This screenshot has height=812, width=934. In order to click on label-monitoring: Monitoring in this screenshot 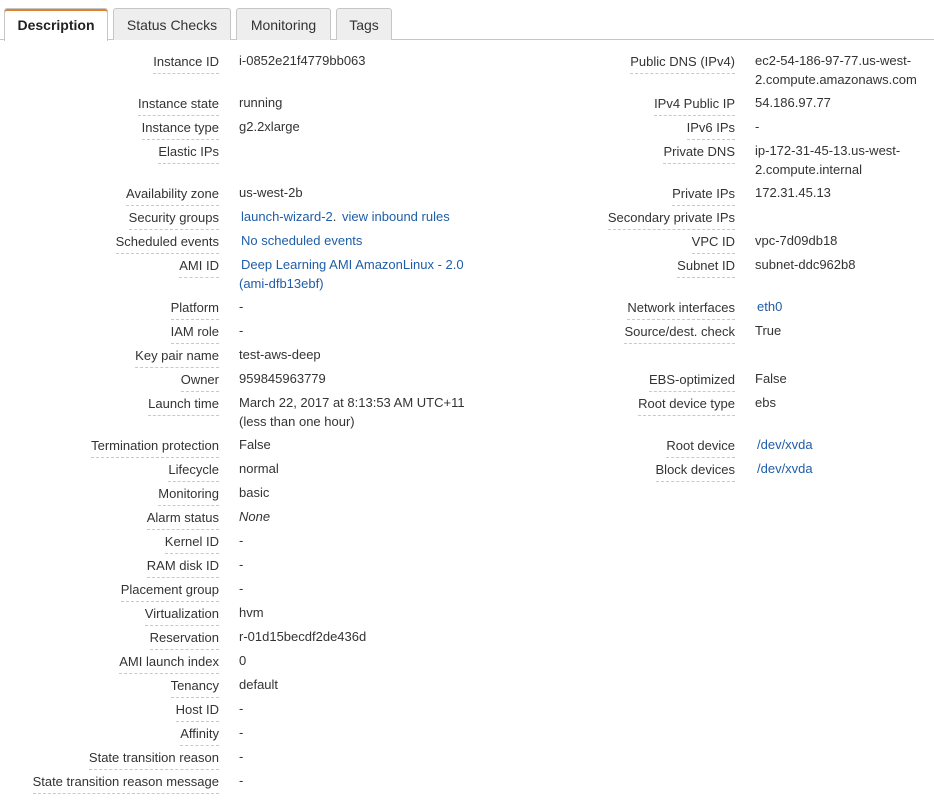, I will do `click(188, 495)`.